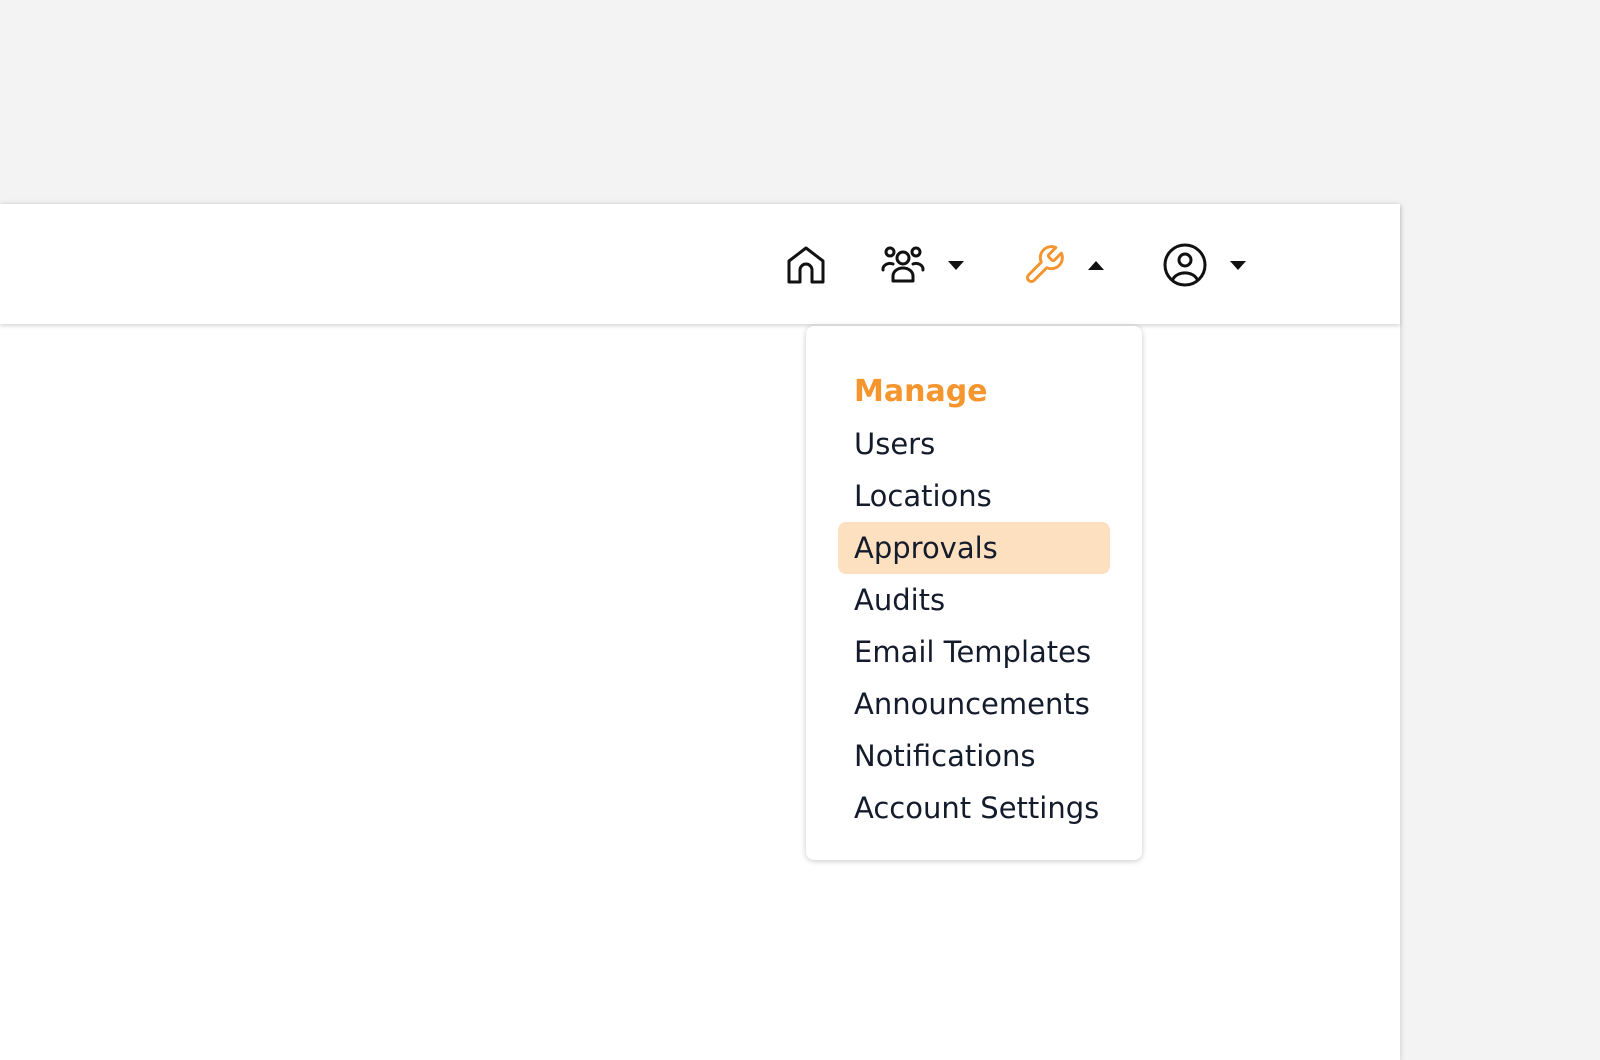 The height and width of the screenshot is (1060, 1600). What do you see at coordinates (921, 391) in the screenshot?
I see `menu-heading: Manage` at bounding box center [921, 391].